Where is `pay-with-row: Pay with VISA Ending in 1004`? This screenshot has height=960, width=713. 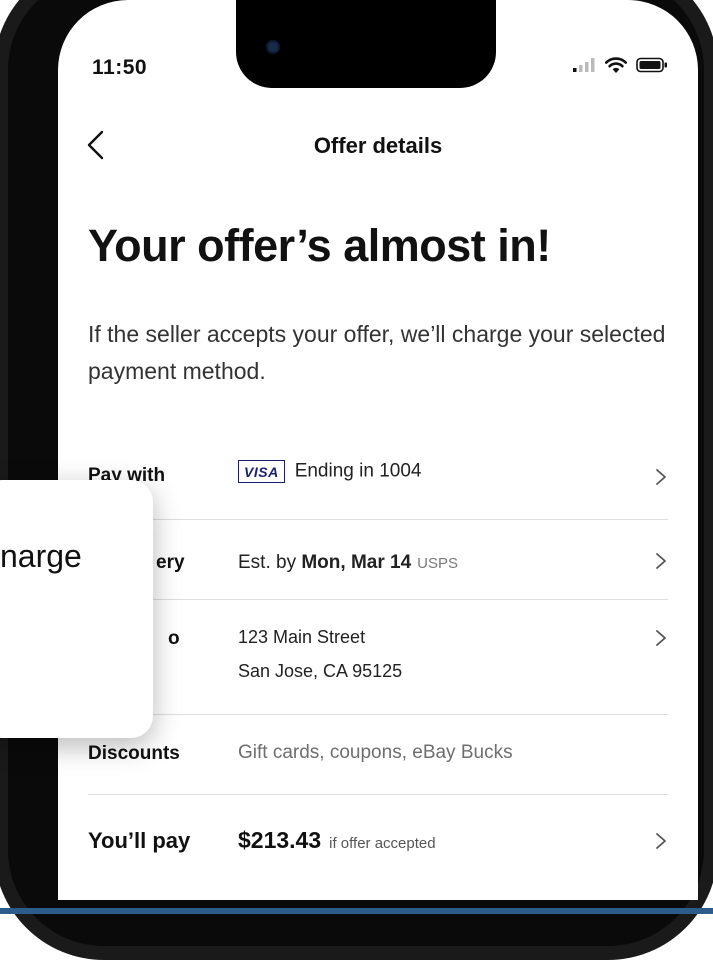
pay-with-row: Pay with VISA Ending in 1004 is located at coordinates (378, 472).